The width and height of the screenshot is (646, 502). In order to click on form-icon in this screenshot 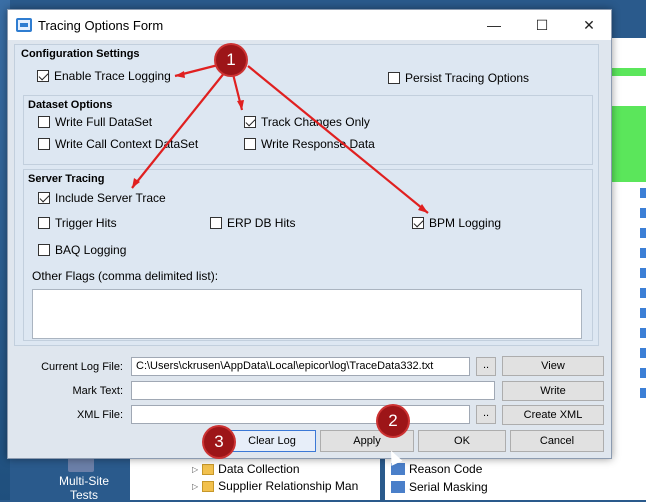, I will do `click(398, 487)`.